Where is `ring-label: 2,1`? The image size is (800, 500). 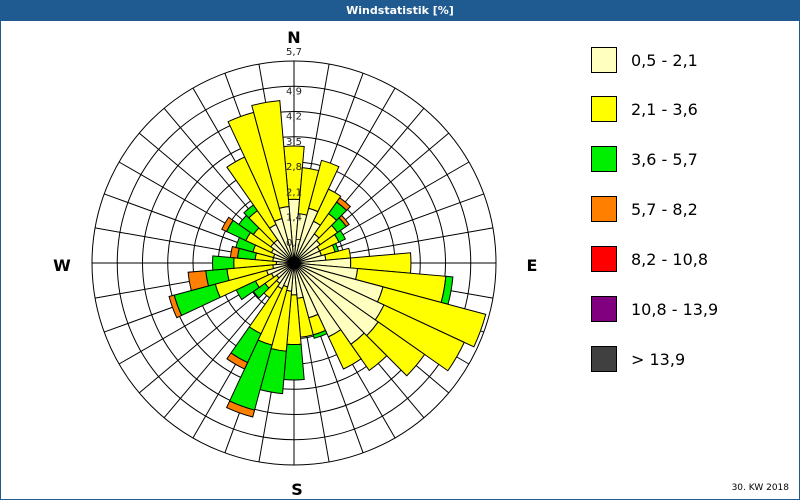
ring-label: 2,1 is located at coordinates (294, 192).